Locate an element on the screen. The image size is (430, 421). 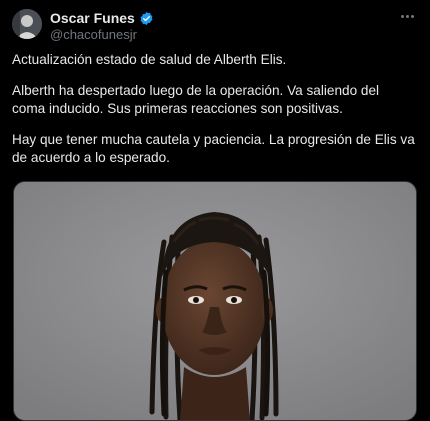
author-avatar is located at coordinates (27, 24).